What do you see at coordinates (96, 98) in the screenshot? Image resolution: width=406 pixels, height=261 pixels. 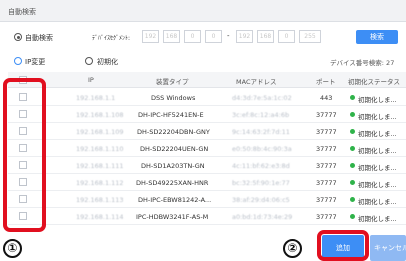 I see `cell-ip: 192.168.1.1` at bounding box center [96, 98].